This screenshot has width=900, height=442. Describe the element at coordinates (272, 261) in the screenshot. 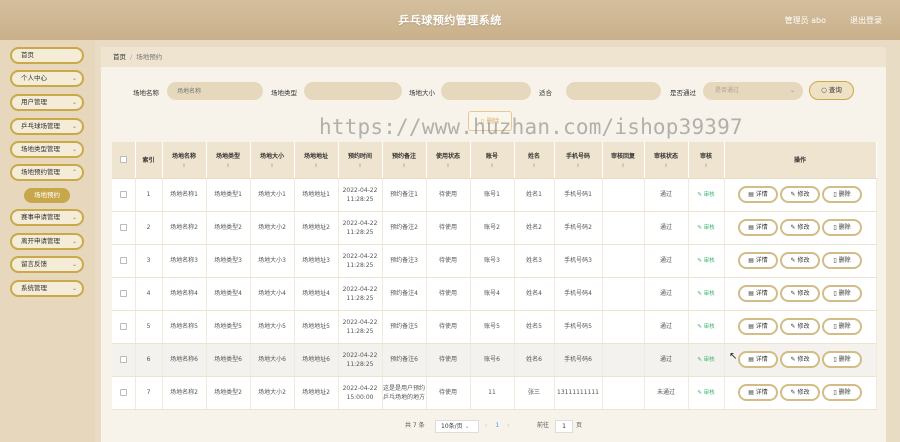

I see `cell-size: 场地大小3` at that location.